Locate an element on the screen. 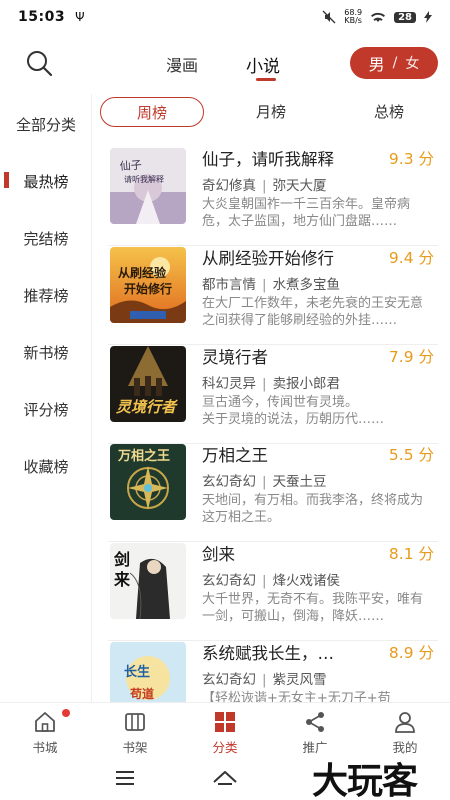 This screenshot has height=800, width=450. battery-level: 28 is located at coordinates (405, 17).